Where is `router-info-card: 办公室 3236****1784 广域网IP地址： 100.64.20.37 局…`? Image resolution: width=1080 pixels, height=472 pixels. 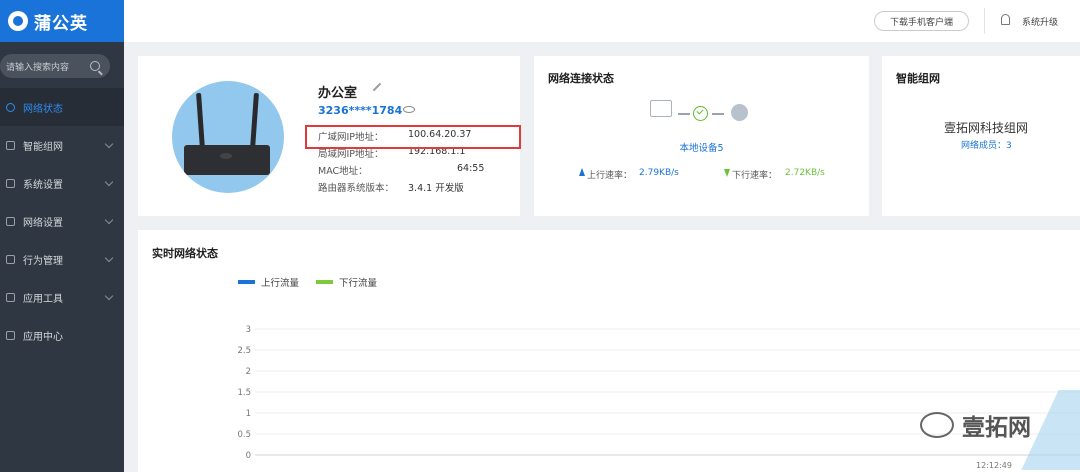
router-info-card: 办公室 3236****1784 广域网IP地址： 100.64.20.37 局… is located at coordinates (329, 136).